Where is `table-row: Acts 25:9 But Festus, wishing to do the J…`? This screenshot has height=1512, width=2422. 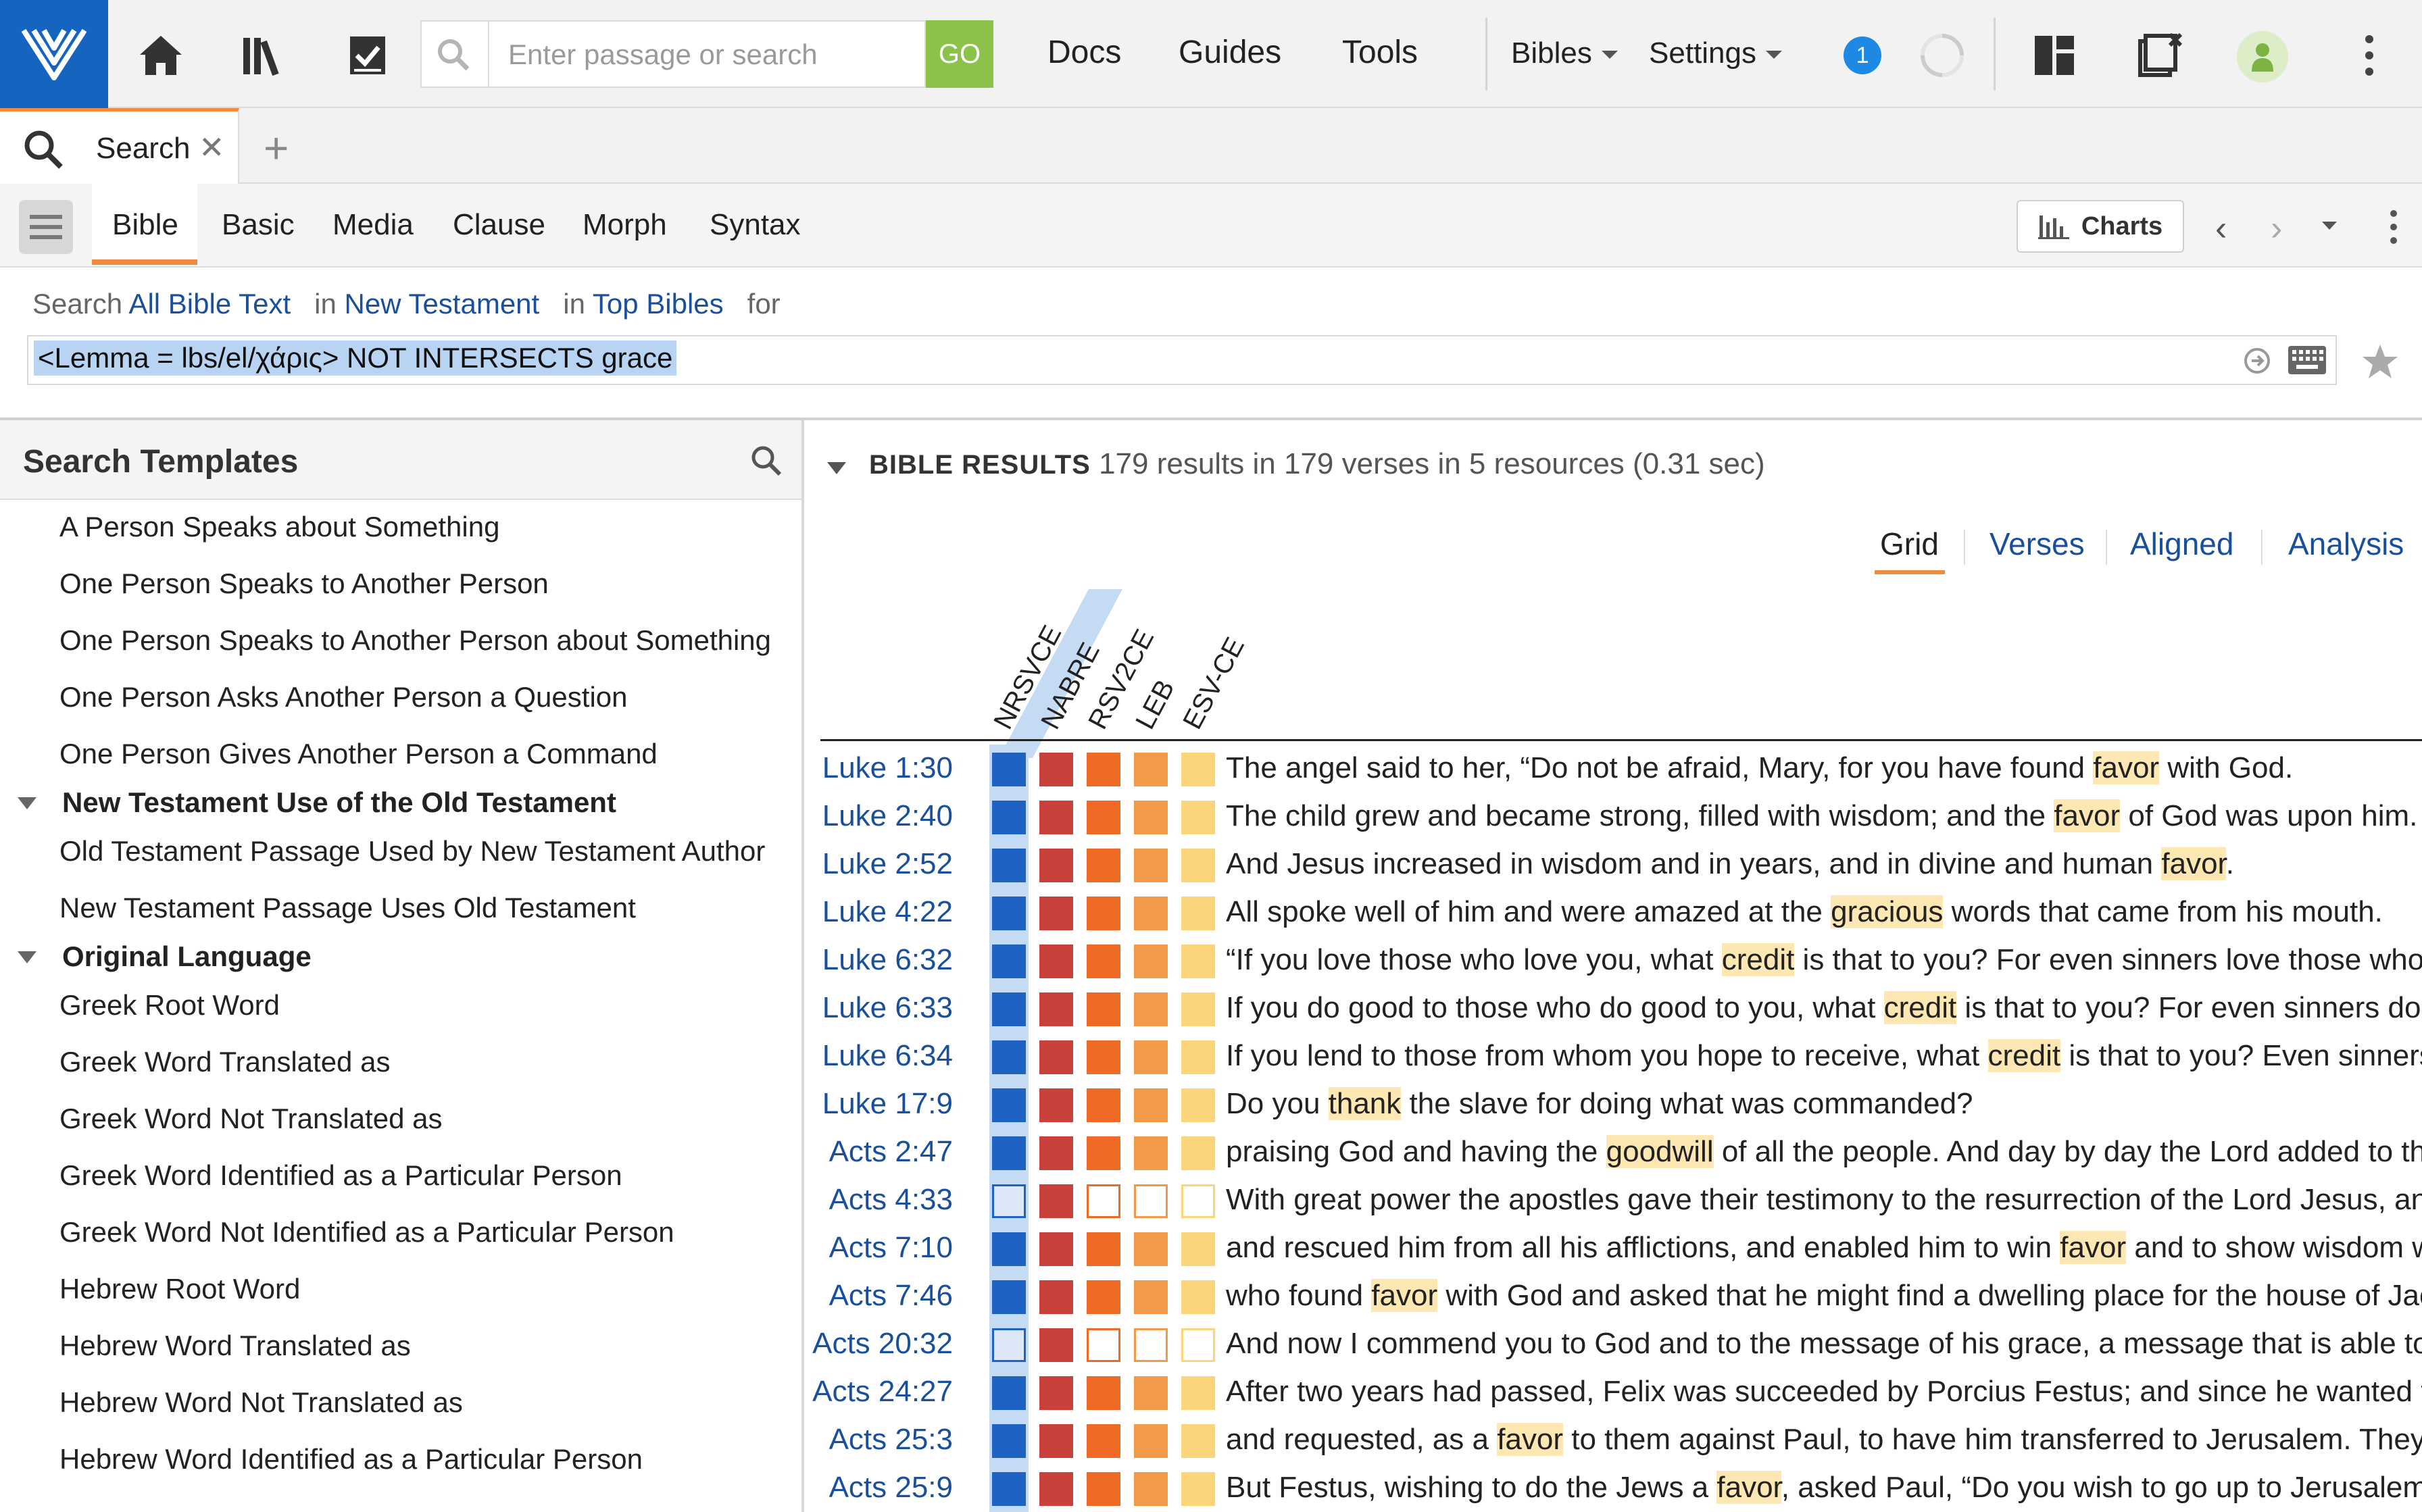
table-row: Acts 25:9 But Festus, wishing to do the J… is located at coordinates (1613, 1488).